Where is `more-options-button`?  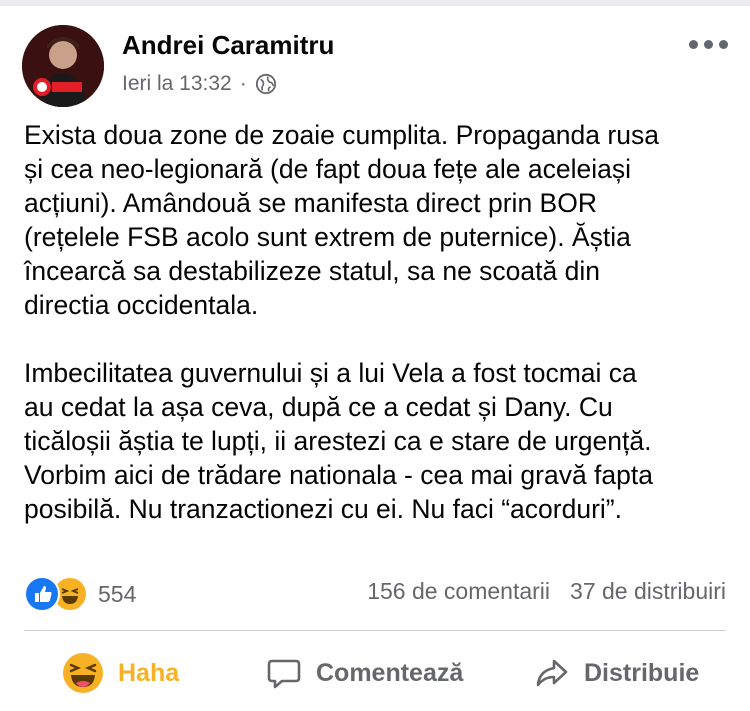 more-options-button is located at coordinates (708, 44).